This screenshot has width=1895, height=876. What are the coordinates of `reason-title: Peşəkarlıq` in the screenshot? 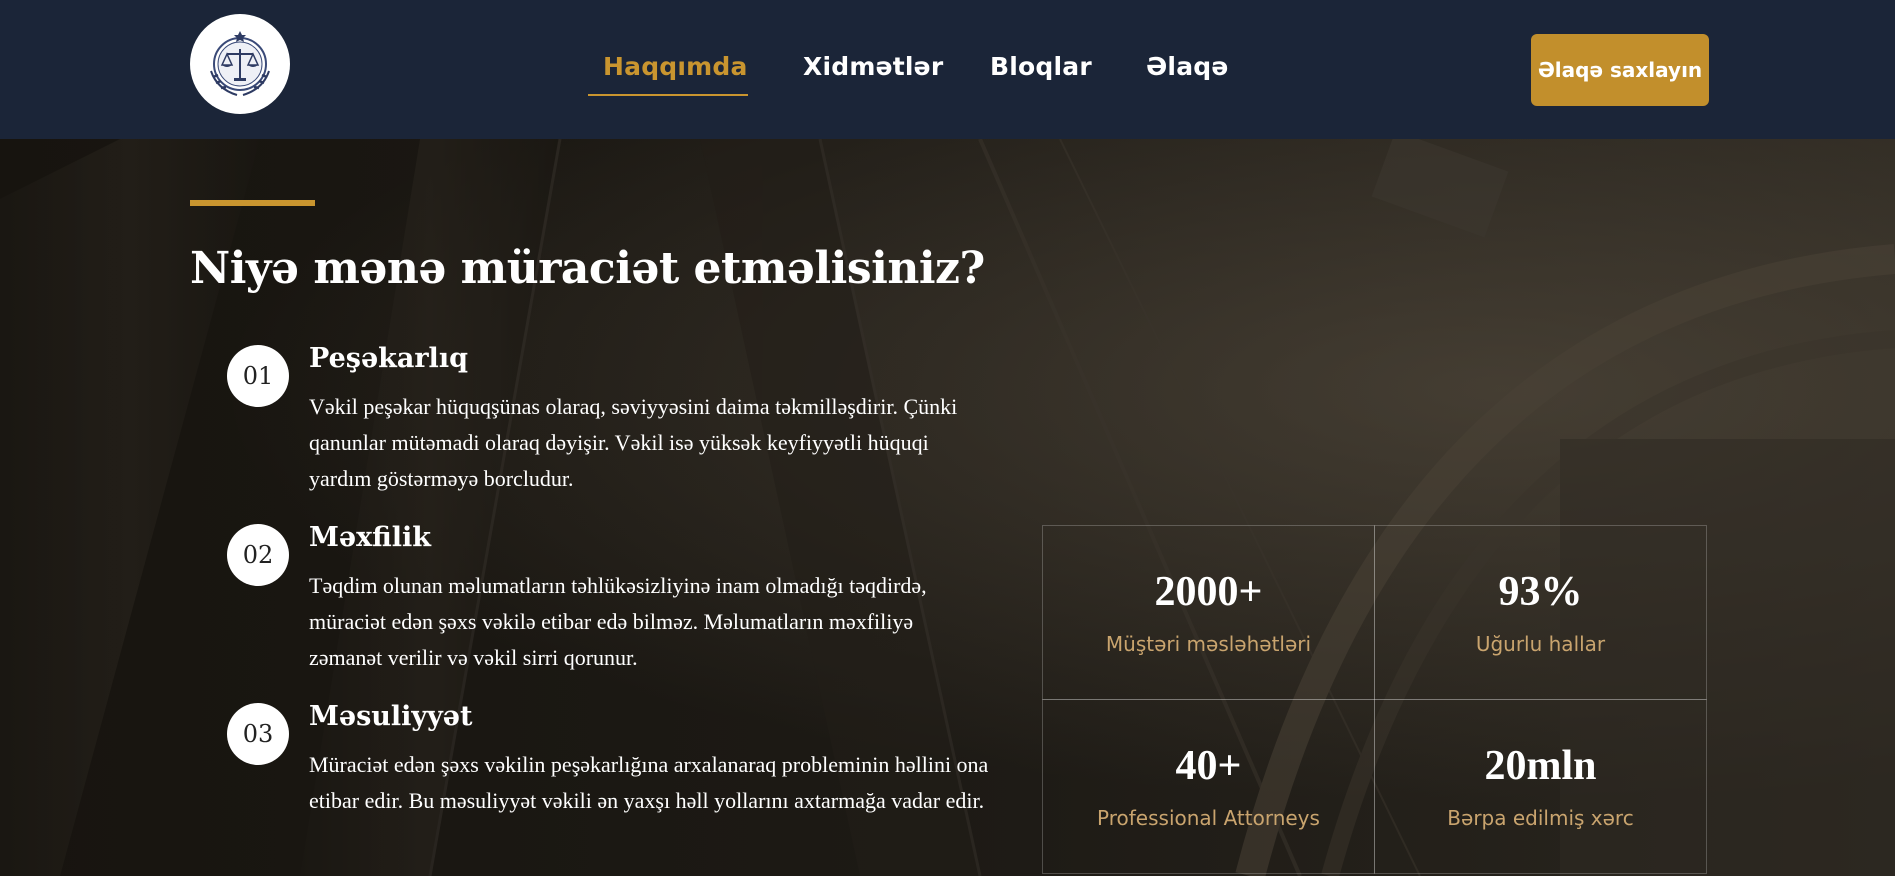 It's located at (388, 358).